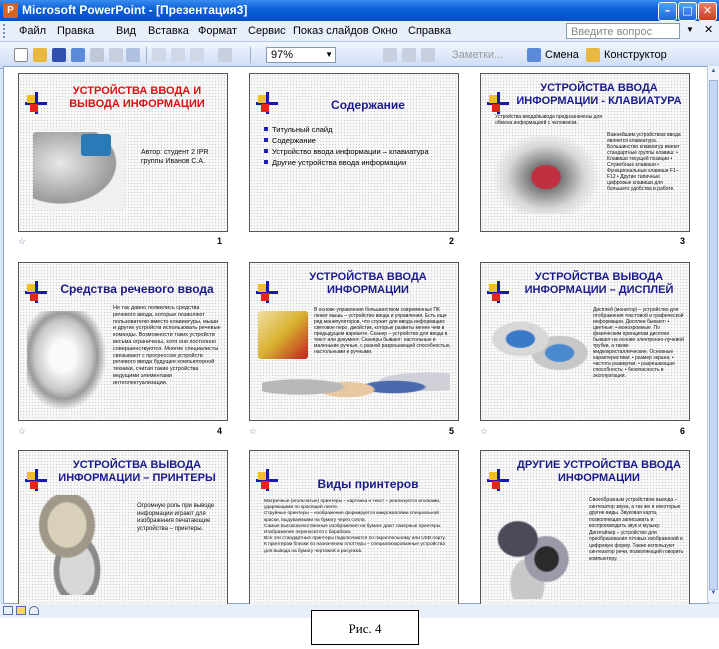 The image size is (719, 649). What do you see at coordinates (713, 595) in the screenshot?
I see `scroll-down-icon: ▼` at bounding box center [713, 595].